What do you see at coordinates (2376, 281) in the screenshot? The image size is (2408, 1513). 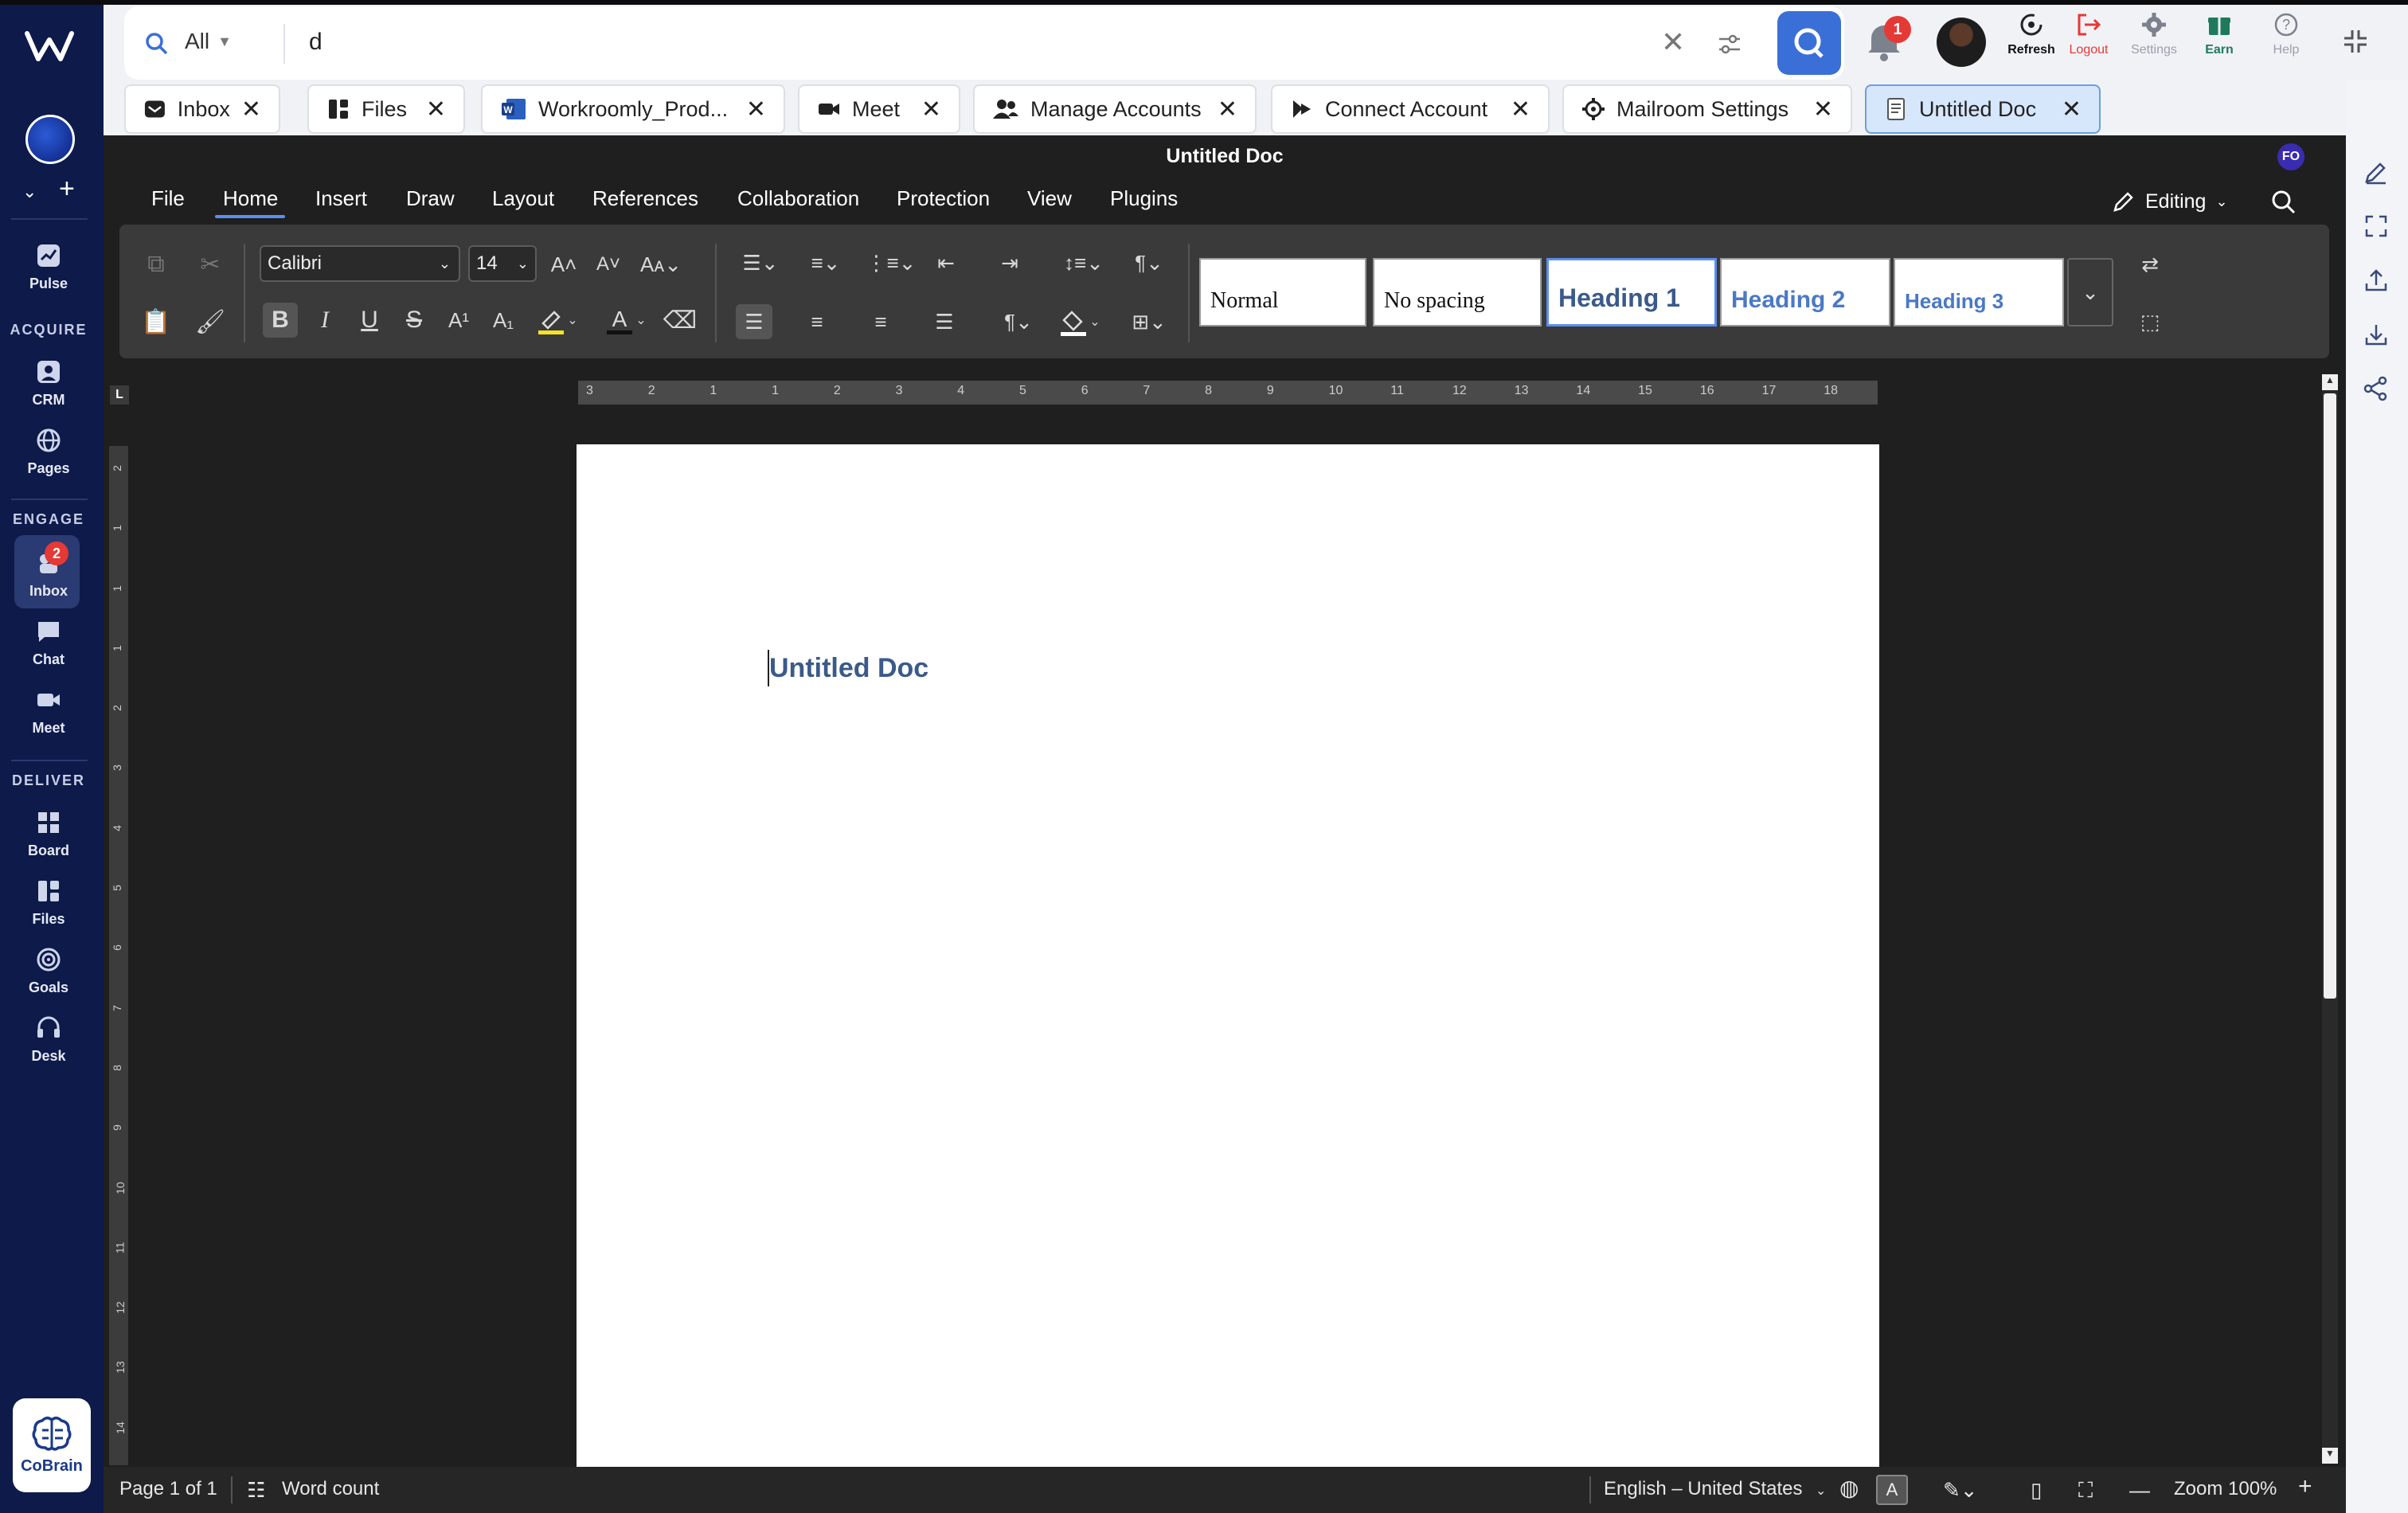 I see `upload-icon` at bounding box center [2376, 281].